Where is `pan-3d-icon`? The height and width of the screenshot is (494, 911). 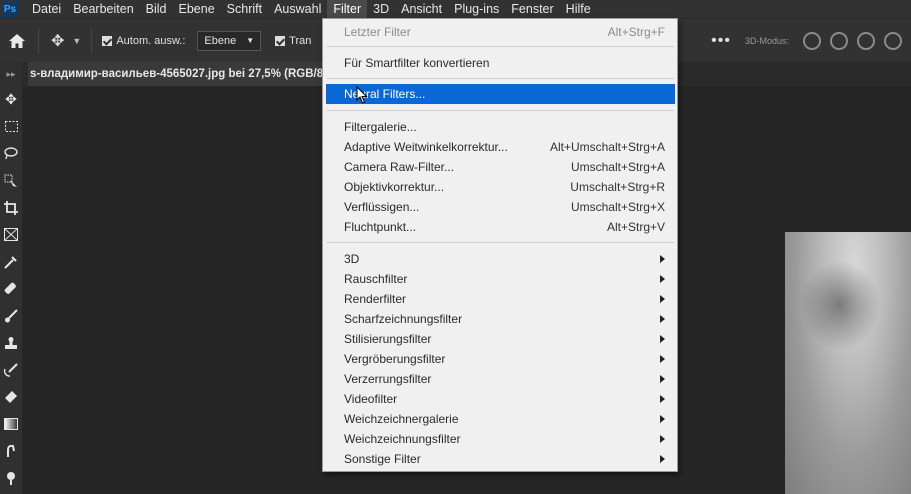 pan-3d-icon is located at coordinates (866, 41).